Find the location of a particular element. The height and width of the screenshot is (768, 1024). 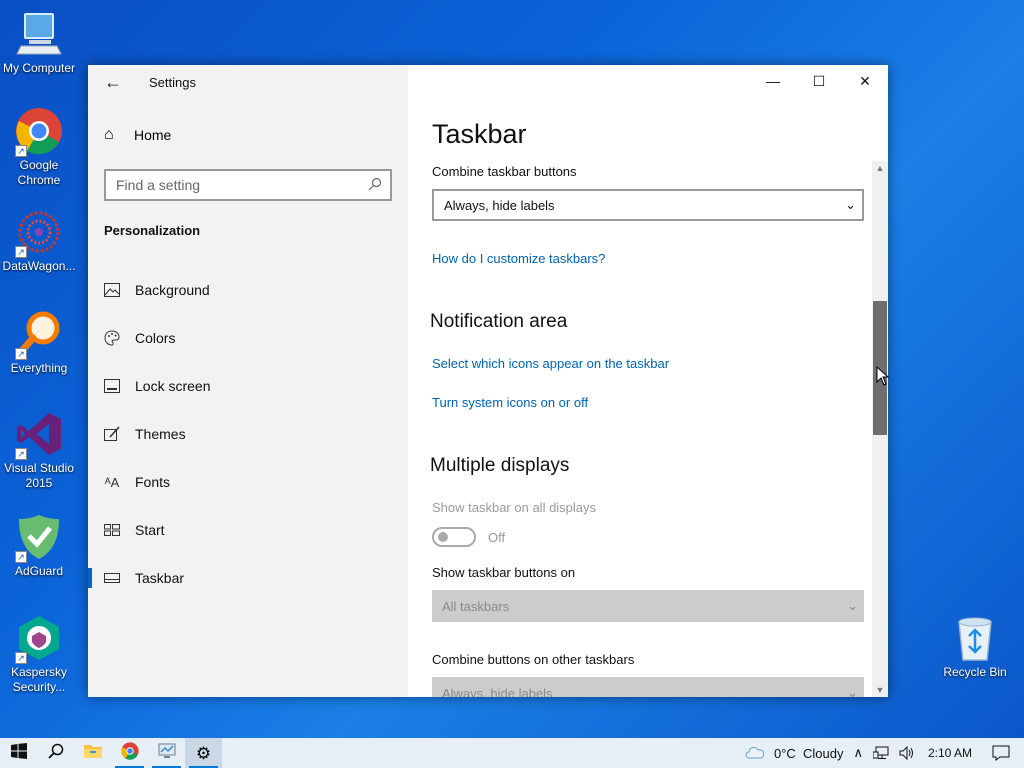

back-arrow-icon: ← is located at coordinates (113, 82).